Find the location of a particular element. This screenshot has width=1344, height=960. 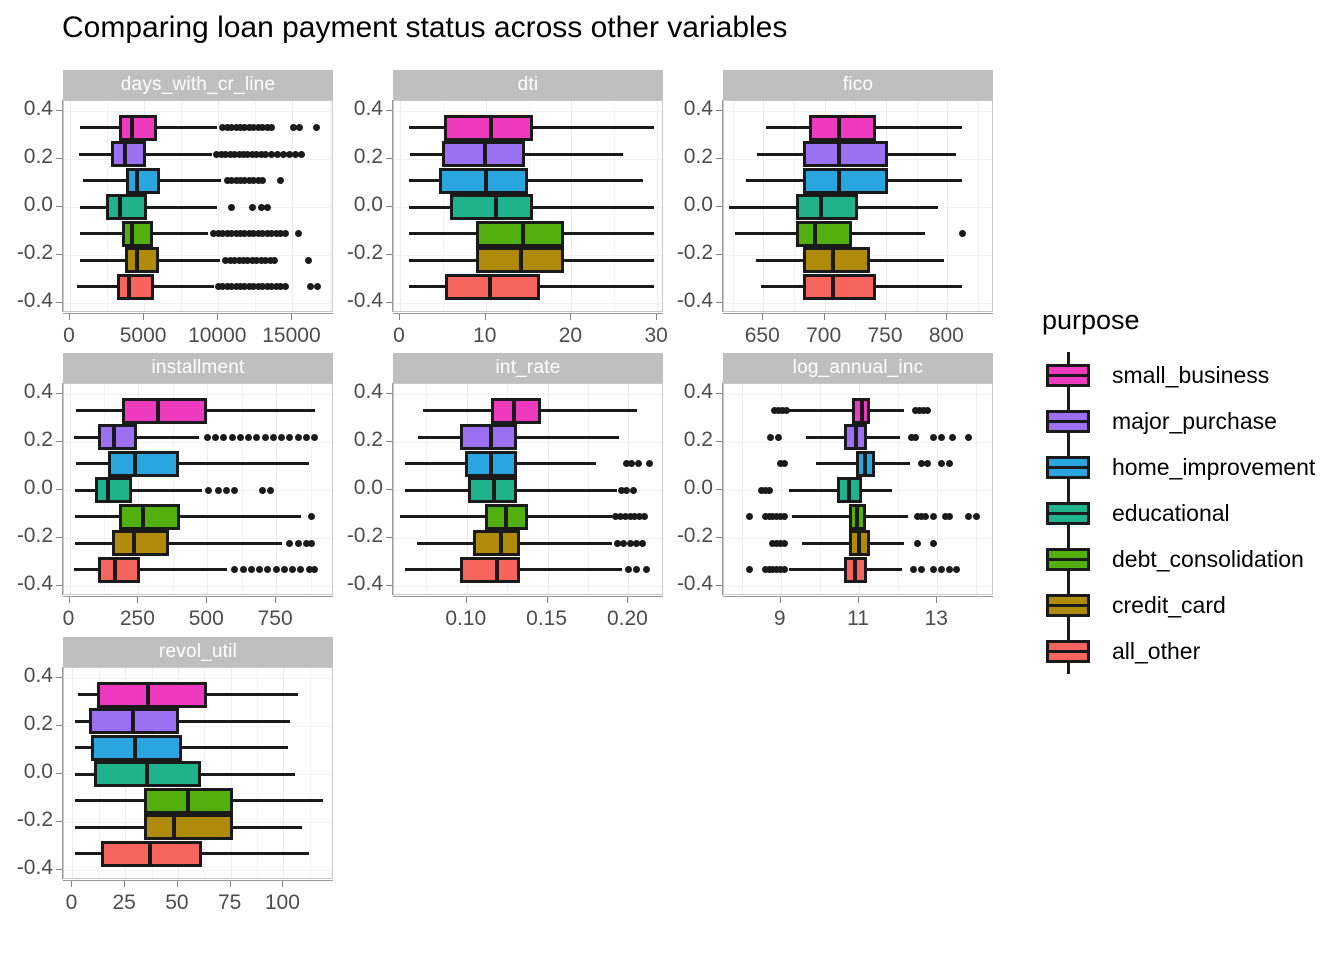

legend-item-major_purchase: major_purchase is located at coordinates (1178, 421).